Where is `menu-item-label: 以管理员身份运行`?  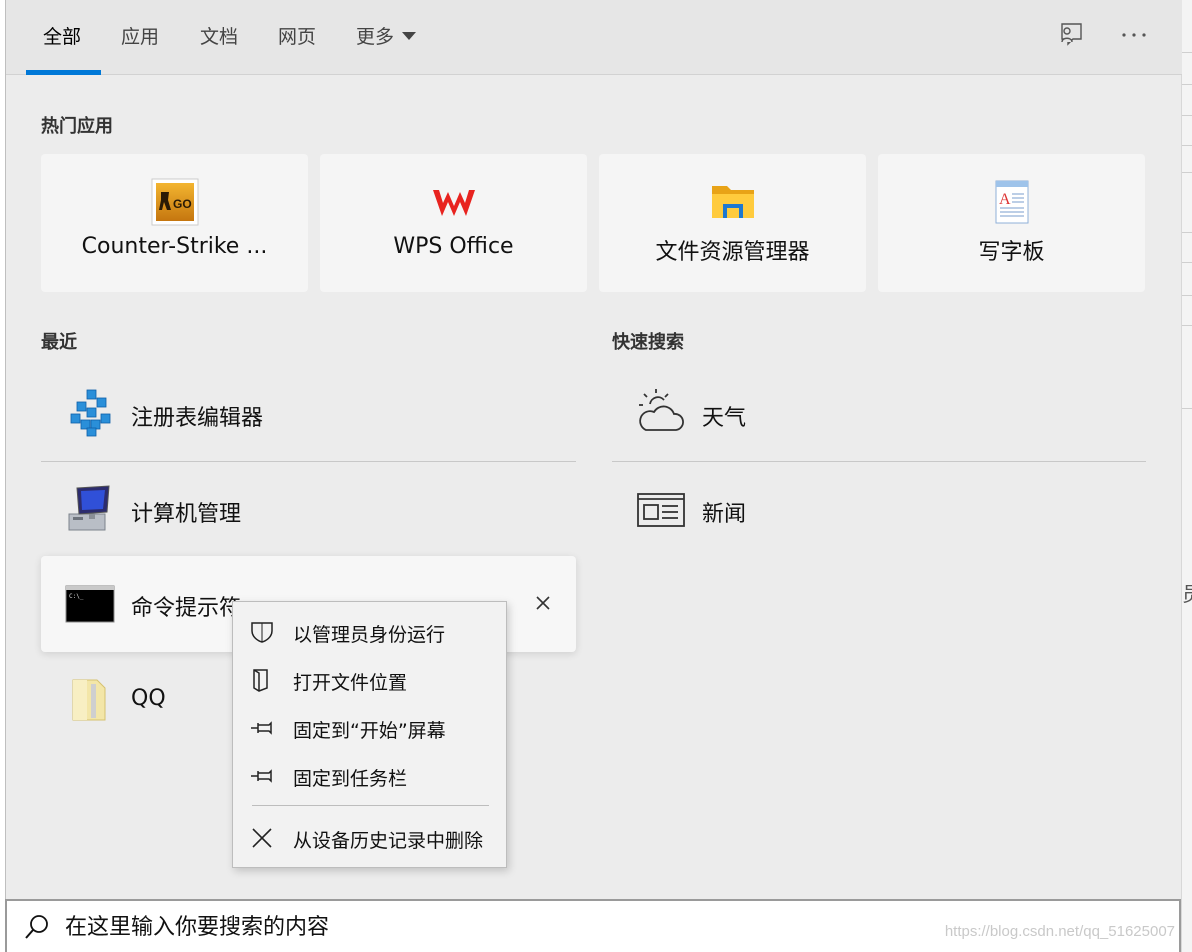
menu-item-label: 以管理员身份运行 is located at coordinates (369, 635).